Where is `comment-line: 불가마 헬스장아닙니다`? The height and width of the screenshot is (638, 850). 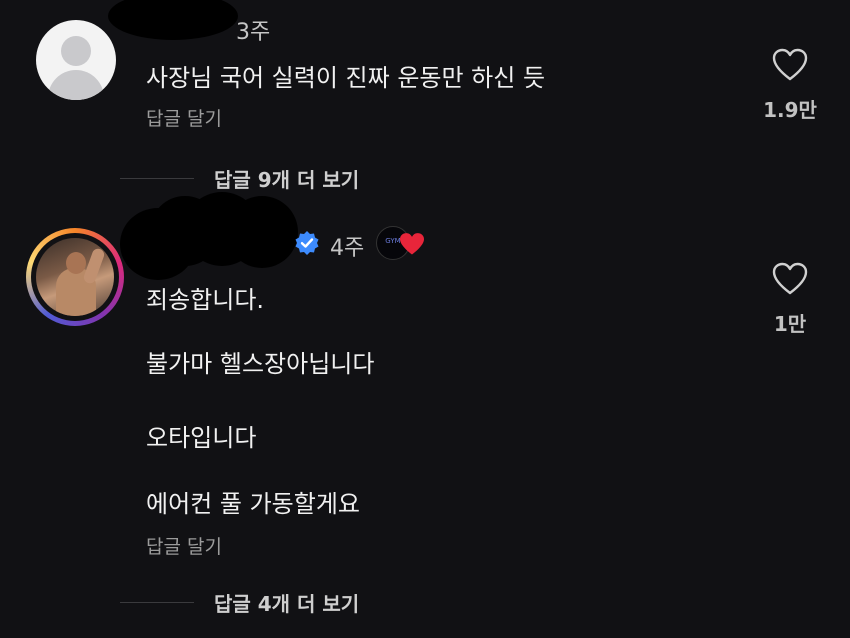
comment-line: 불가마 헬스장아닙니다 is located at coordinates (260, 364).